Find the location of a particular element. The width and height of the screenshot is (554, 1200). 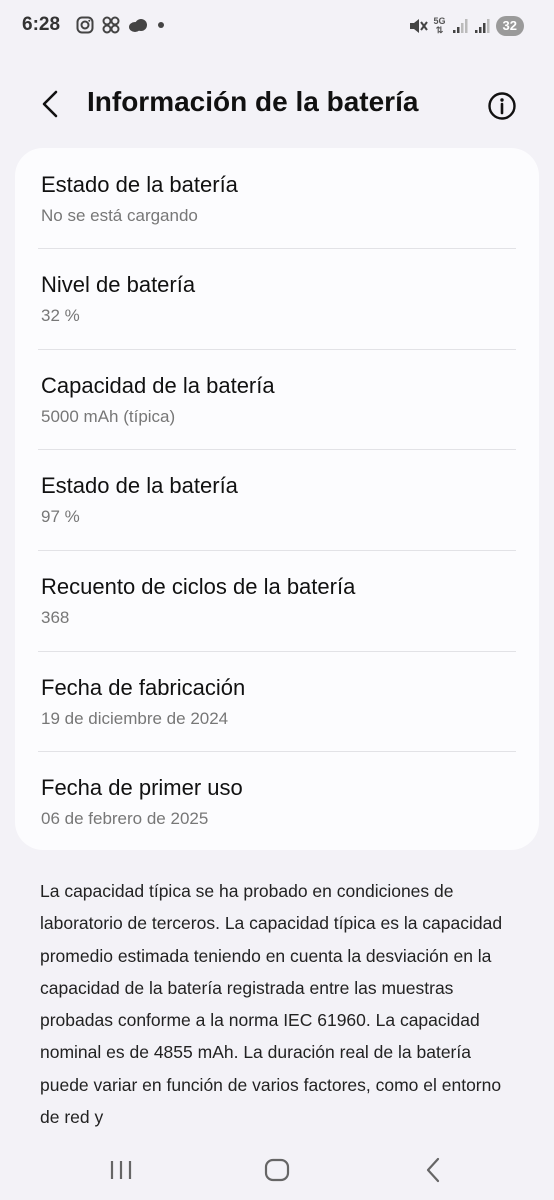

battery-indicator: 32 is located at coordinates (509, 26).